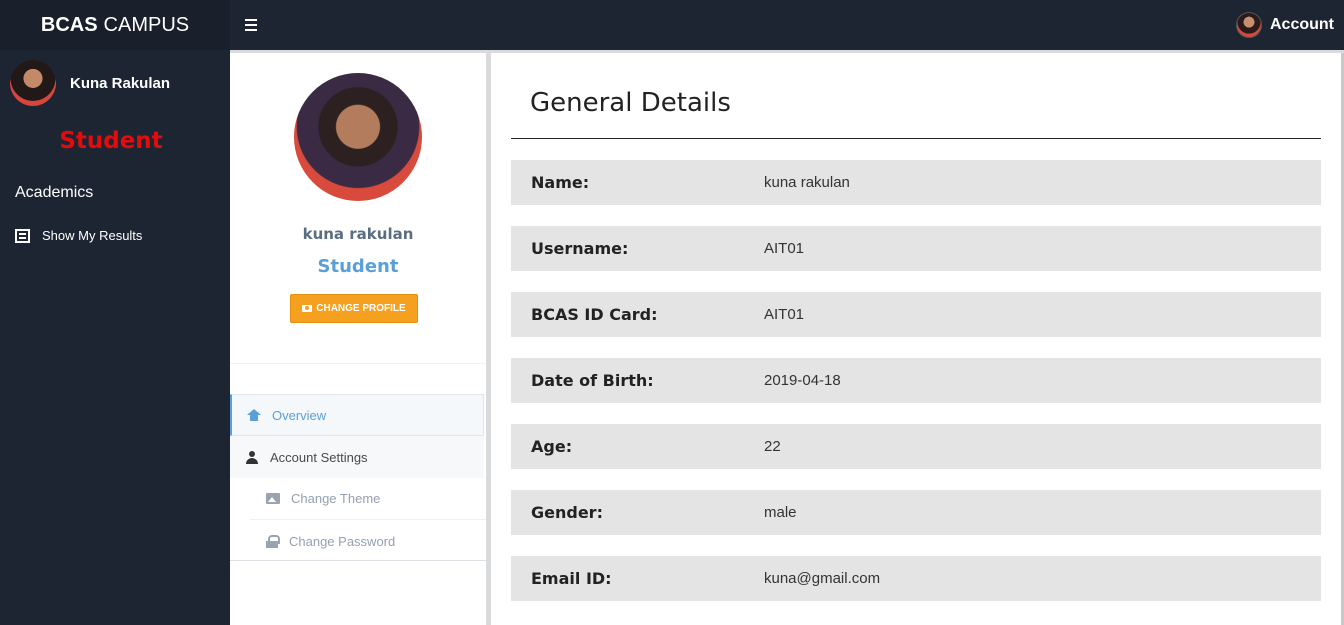 This screenshot has width=1344, height=625. Describe the element at coordinates (307, 308) in the screenshot. I see `camera-icon` at that location.